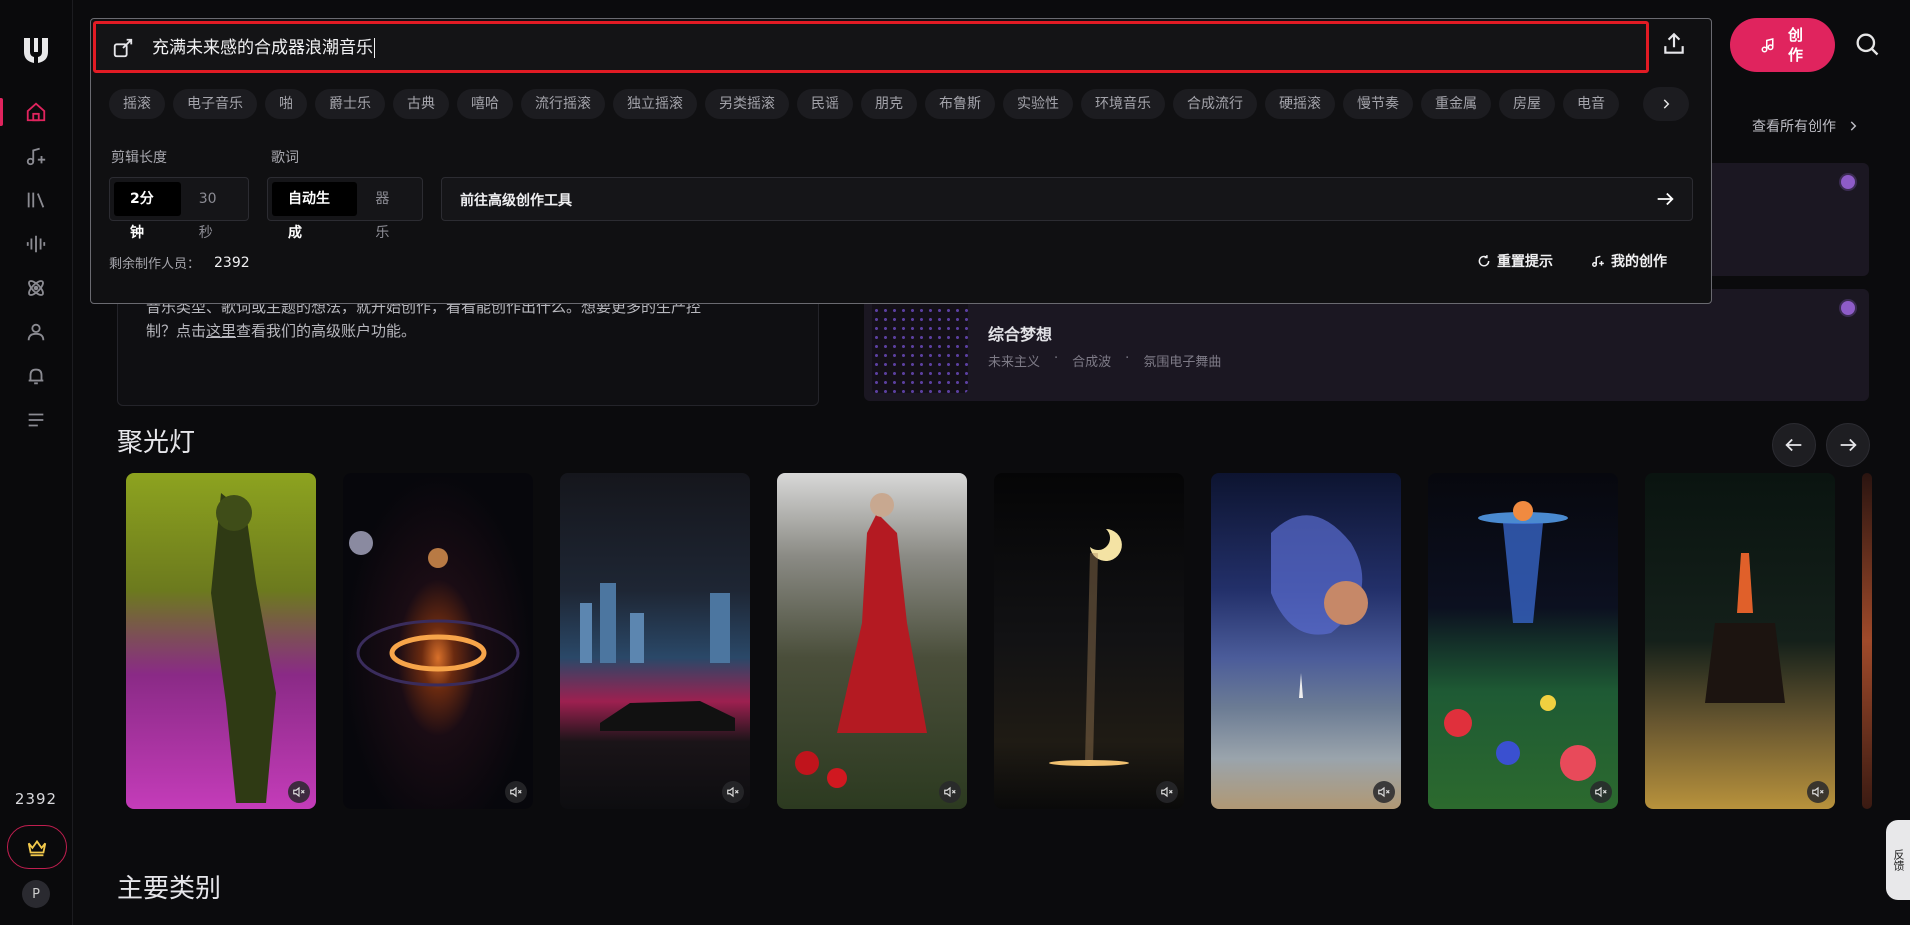  I want to click on remaining-value: 2392, so click(232, 262).